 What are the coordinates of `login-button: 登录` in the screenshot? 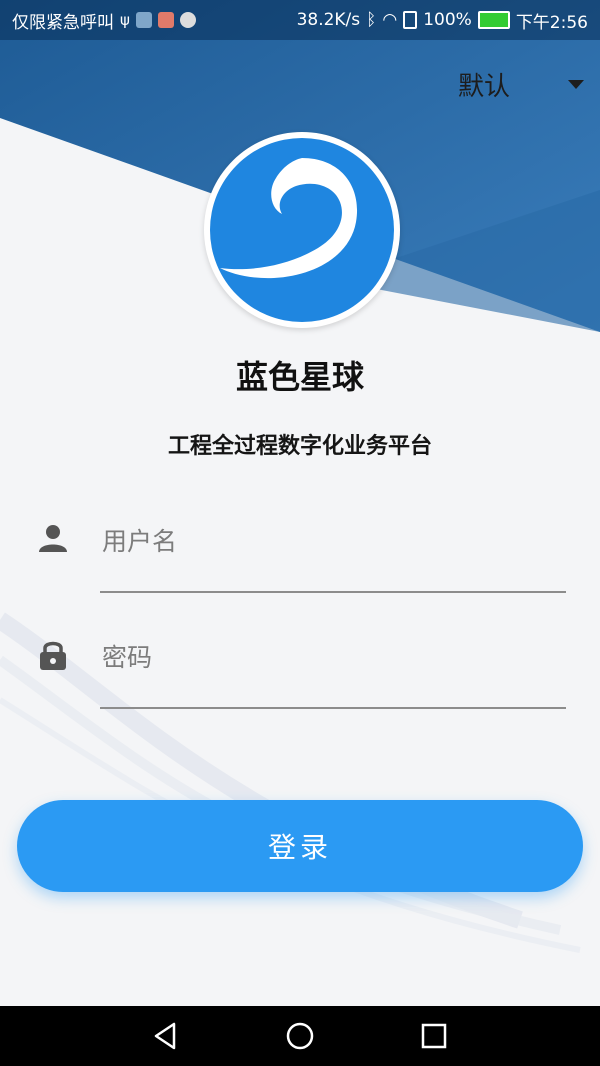 It's located at (300, 846).